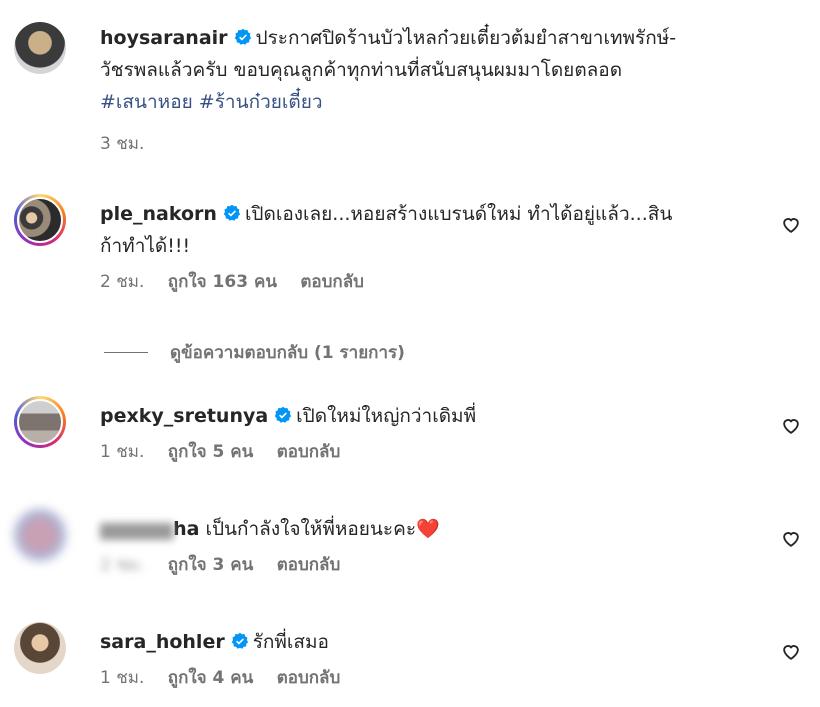 Image resolution: width=820 pixels, height=707 pixels. I want to click on likes-count: ถูกใจ 3 คน, so click(211, 565).